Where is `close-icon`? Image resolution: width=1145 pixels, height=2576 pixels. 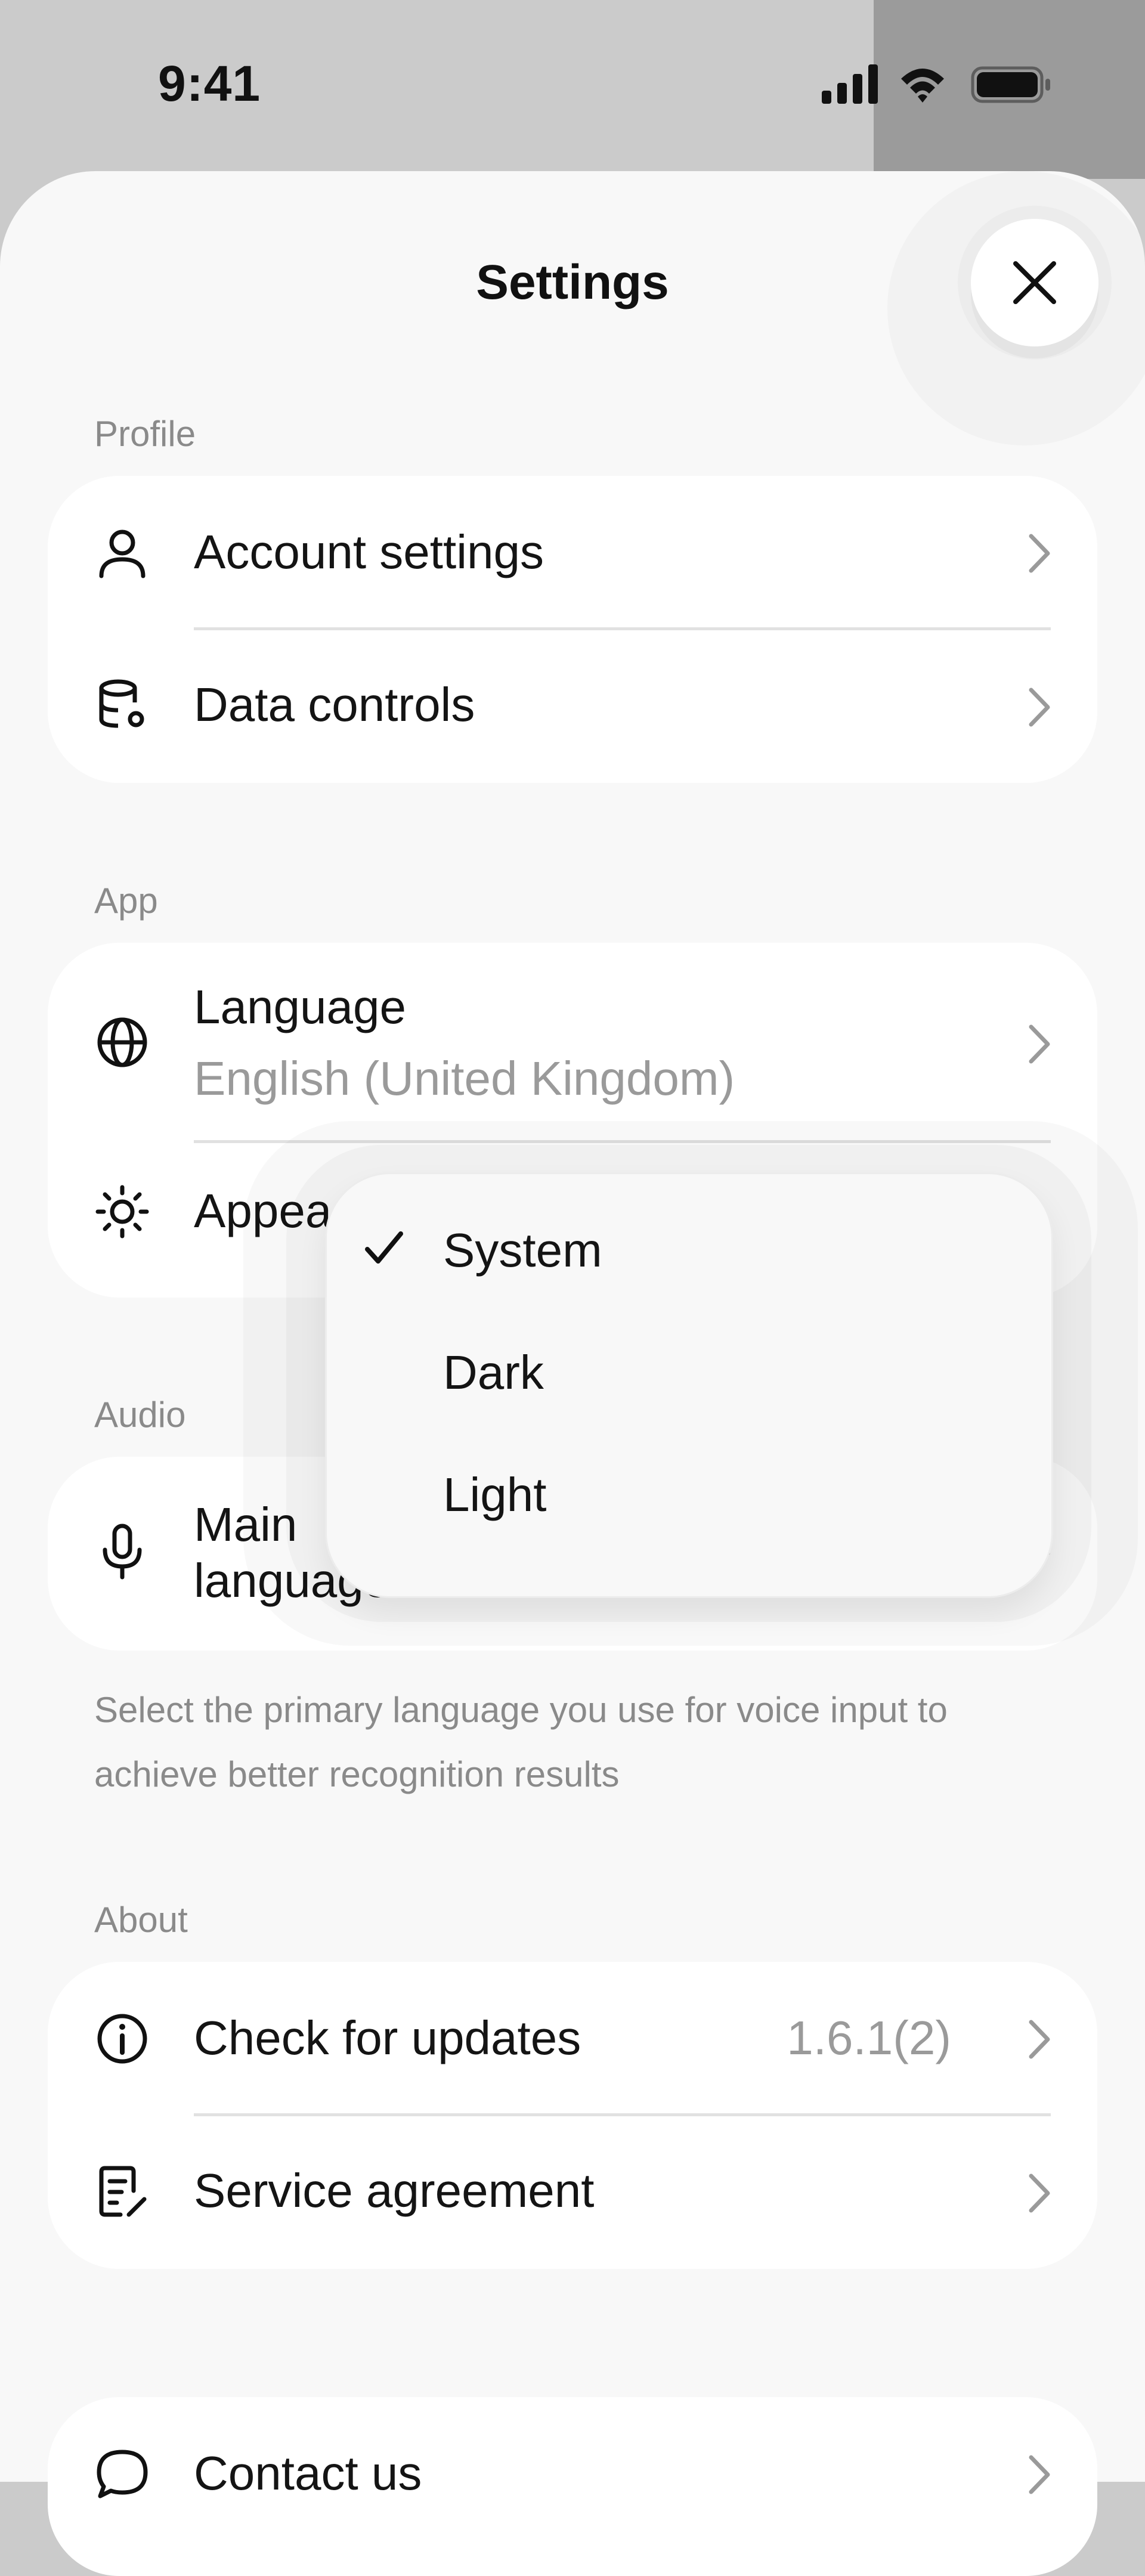 close-icon is located at coordinates (1034, 282).